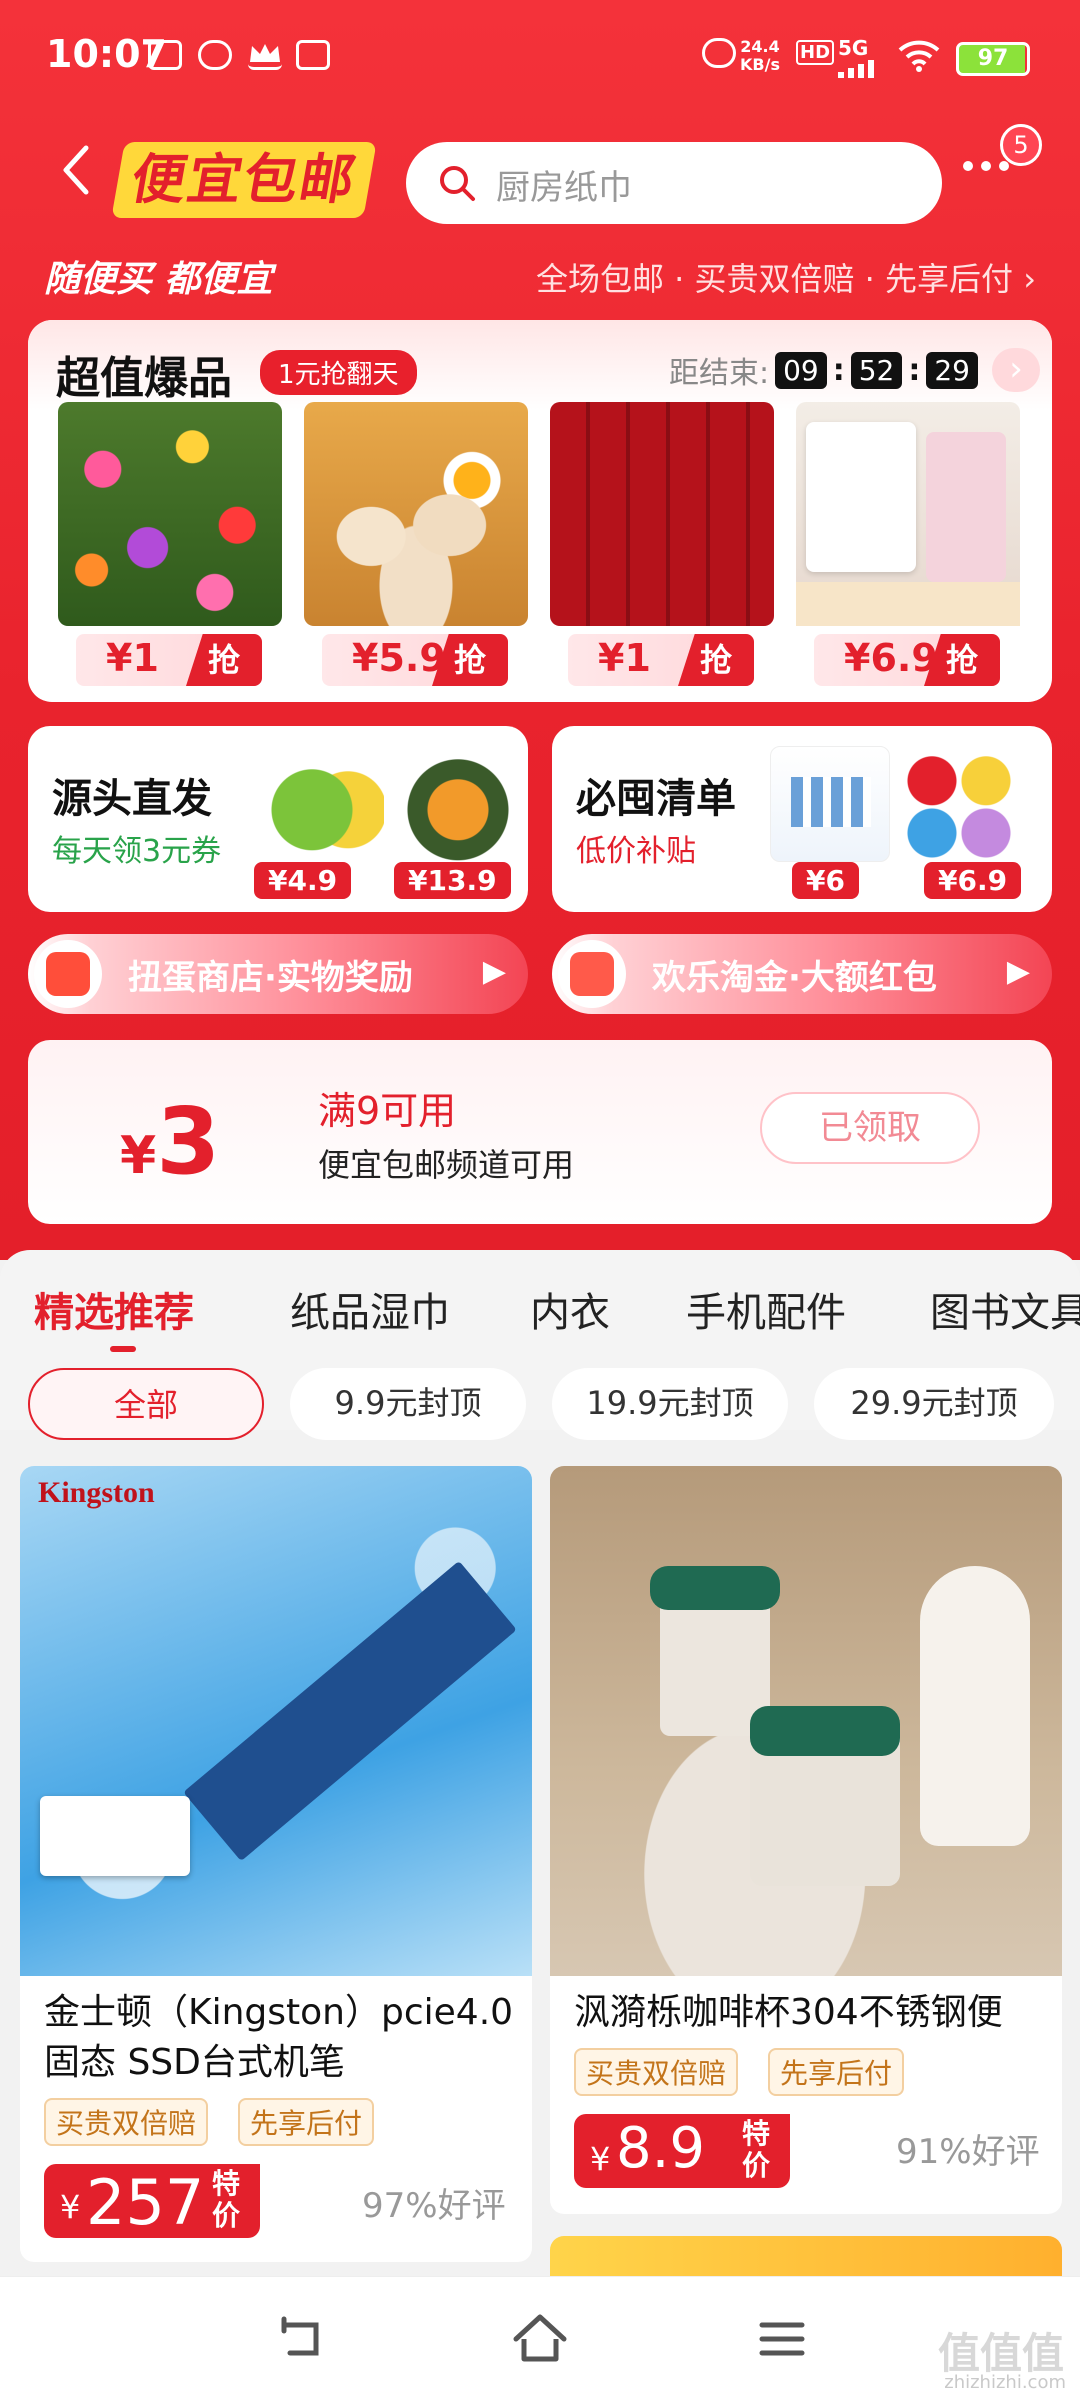 This screenshot has width=1080, height=2400. What do you see at coordinates (774, 279) in the screenshot?
I see `benefits-text: 全场包邮 · 买贵双倍赔 · 先享后付` at bounding box center [774, 279].